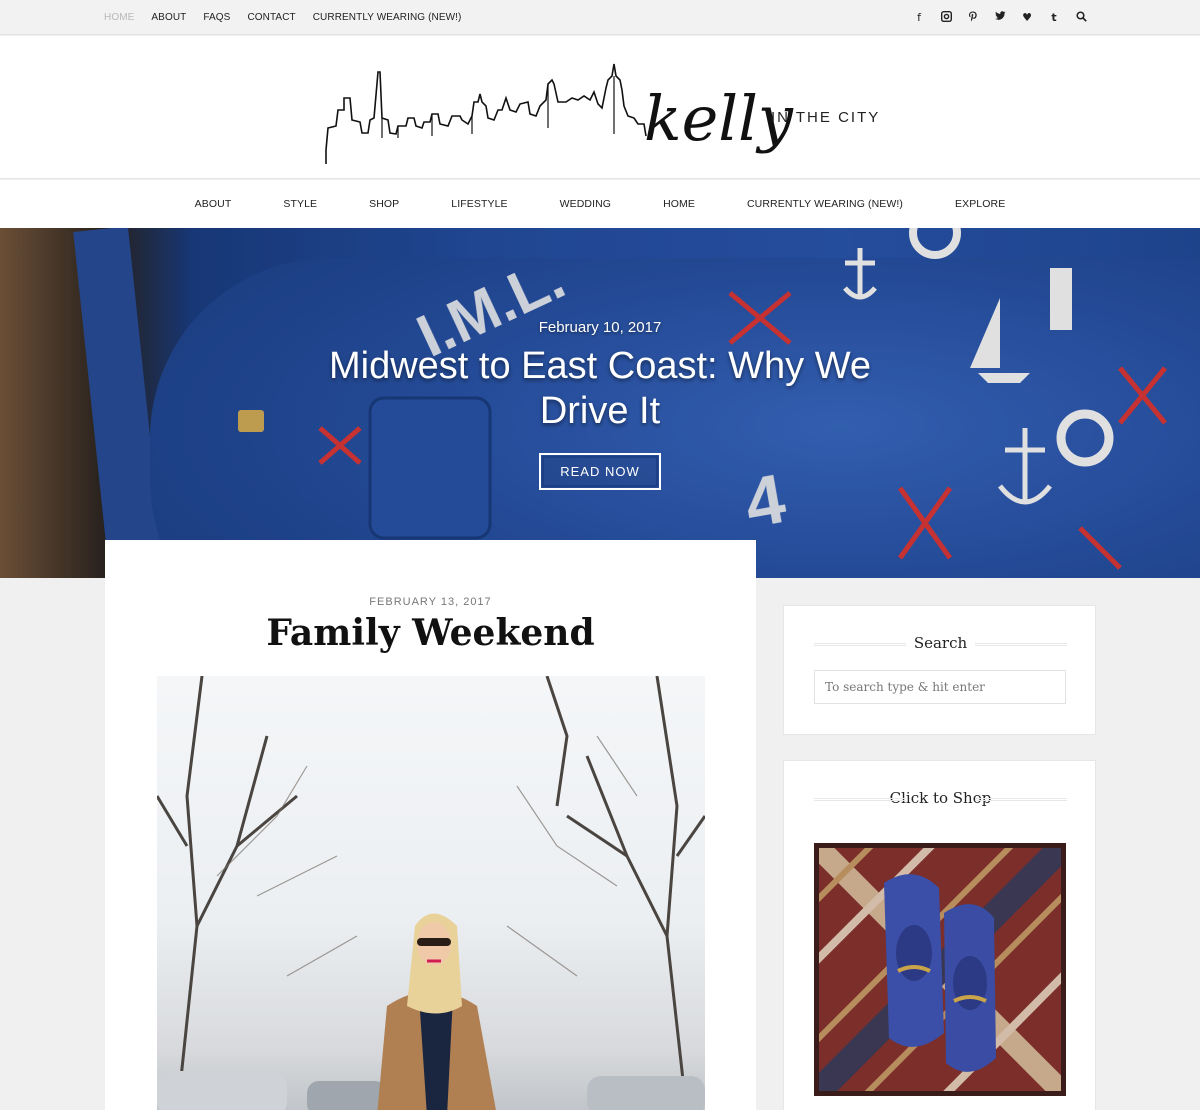  I want to click on facebook-icon: f, so click(919, 17).